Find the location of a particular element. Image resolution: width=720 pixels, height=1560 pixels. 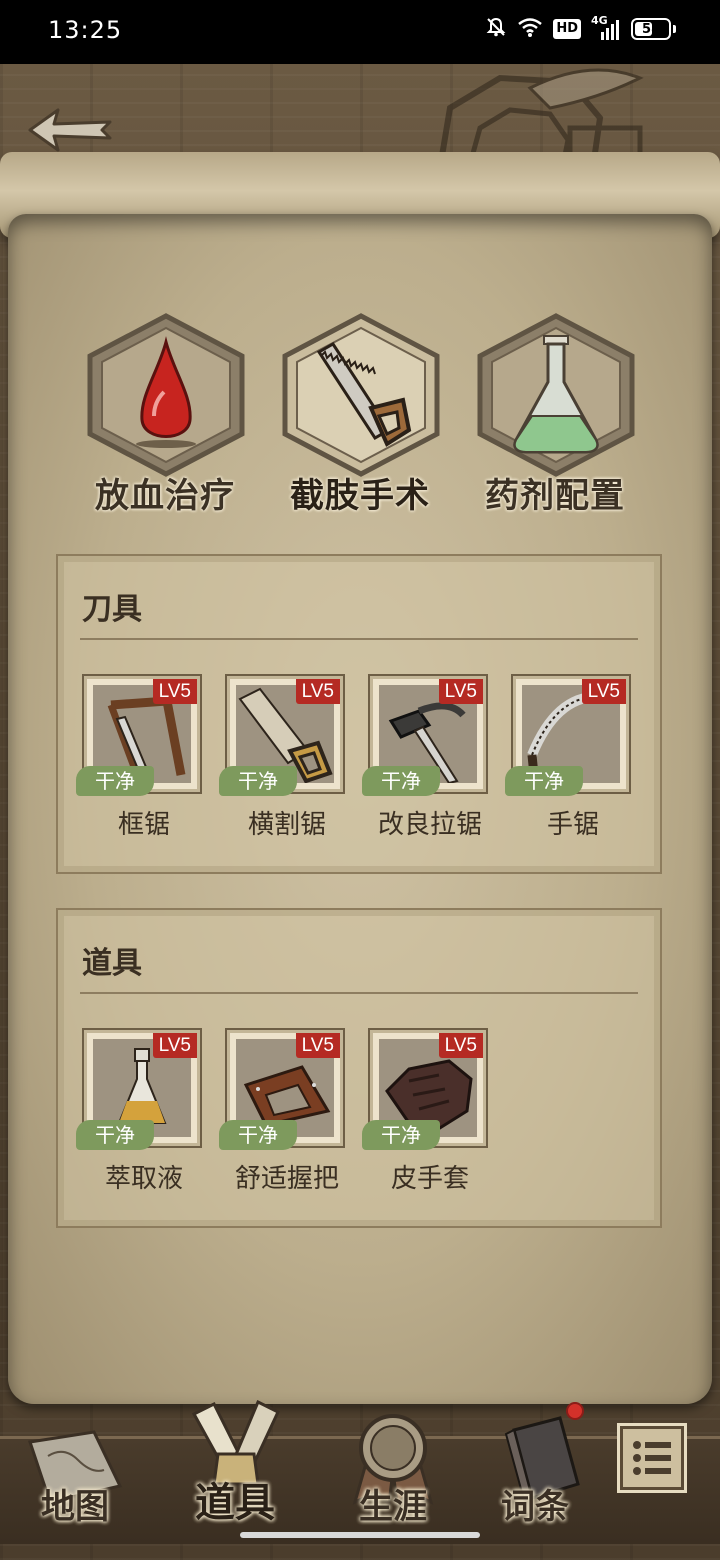

item-name: 横割锯 is located at coordinates (286, 825).